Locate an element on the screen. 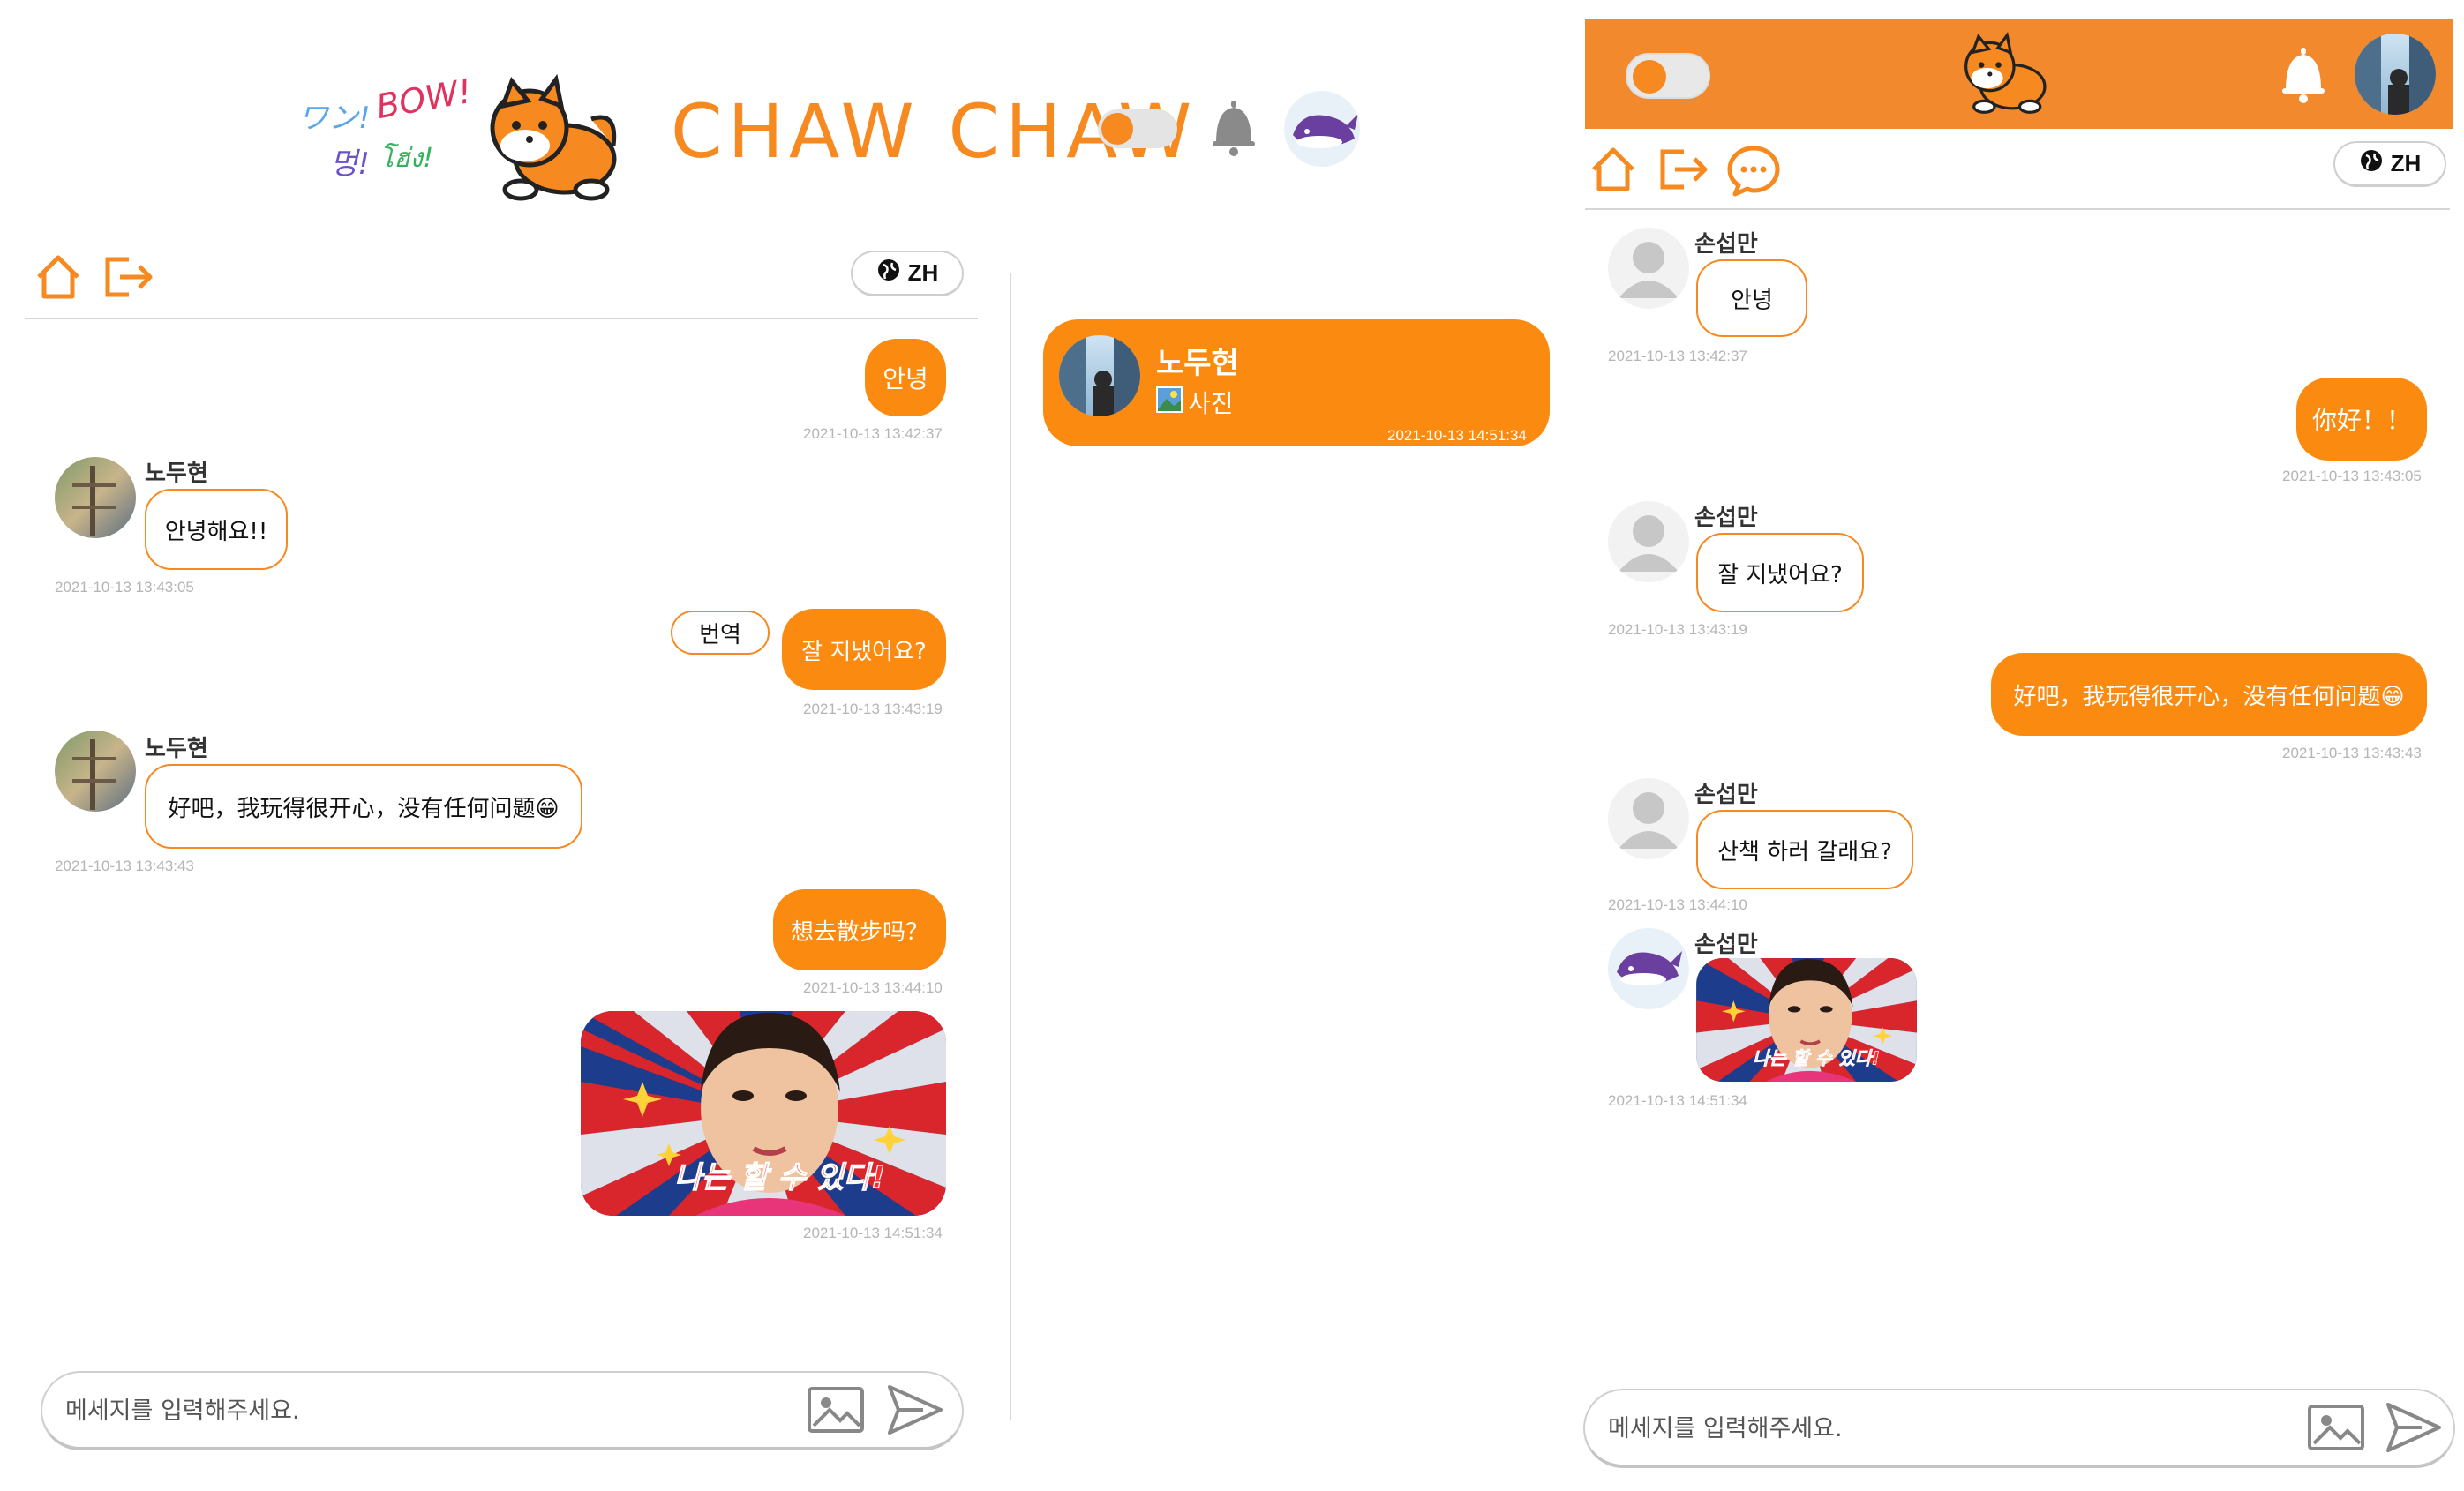  message-bubble-received: 안녕 is located at coordinates (1751, 298).